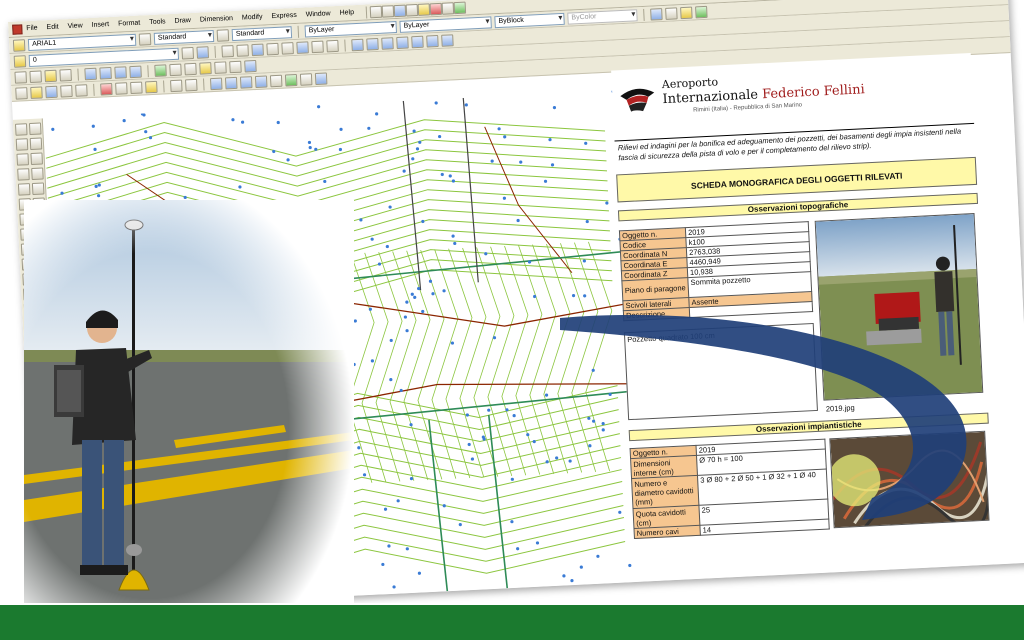 This screenshot has height=640, width=1024. Describe the element at coordinates (445, 24) in the screenshot. I see `linetype-select: ByLayer` at that location.